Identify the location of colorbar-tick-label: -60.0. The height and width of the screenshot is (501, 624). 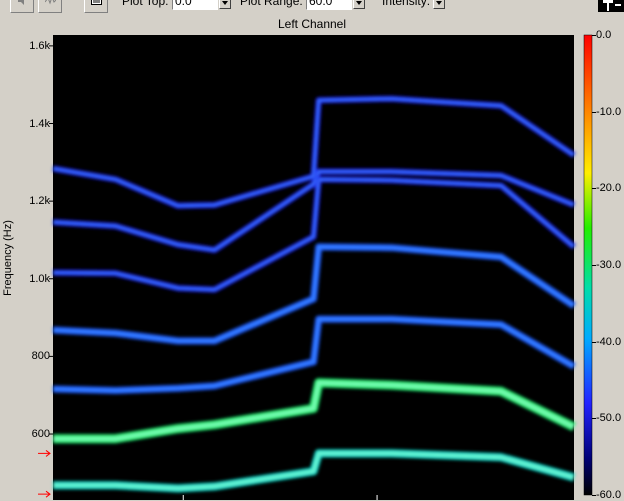
(609, 495).